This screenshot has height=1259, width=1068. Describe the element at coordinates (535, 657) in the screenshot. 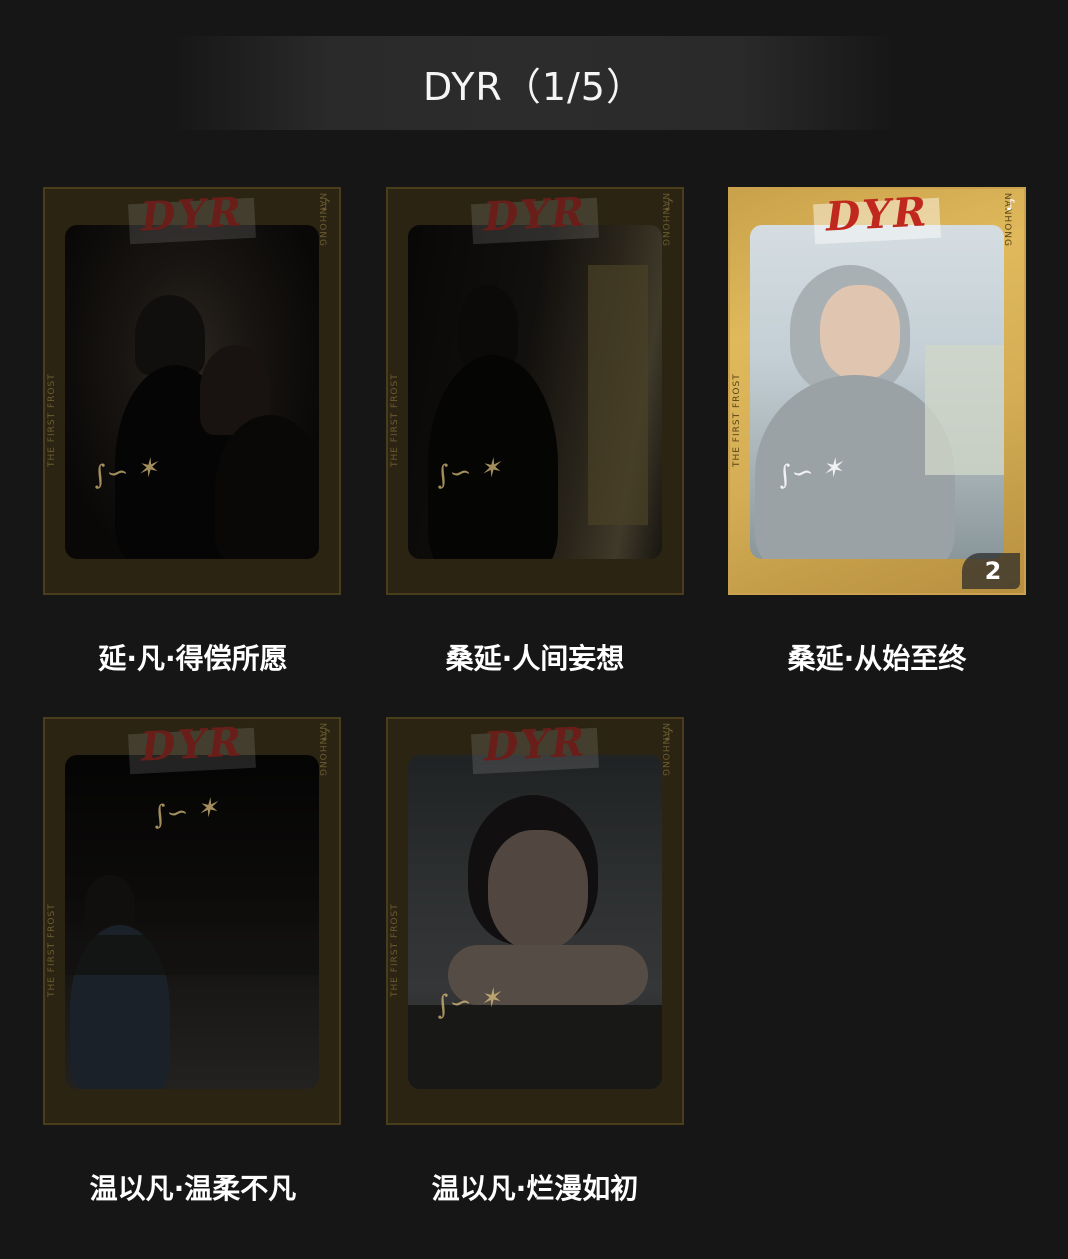

I see `card-label-1: 桑延·人间妄想` at that location.